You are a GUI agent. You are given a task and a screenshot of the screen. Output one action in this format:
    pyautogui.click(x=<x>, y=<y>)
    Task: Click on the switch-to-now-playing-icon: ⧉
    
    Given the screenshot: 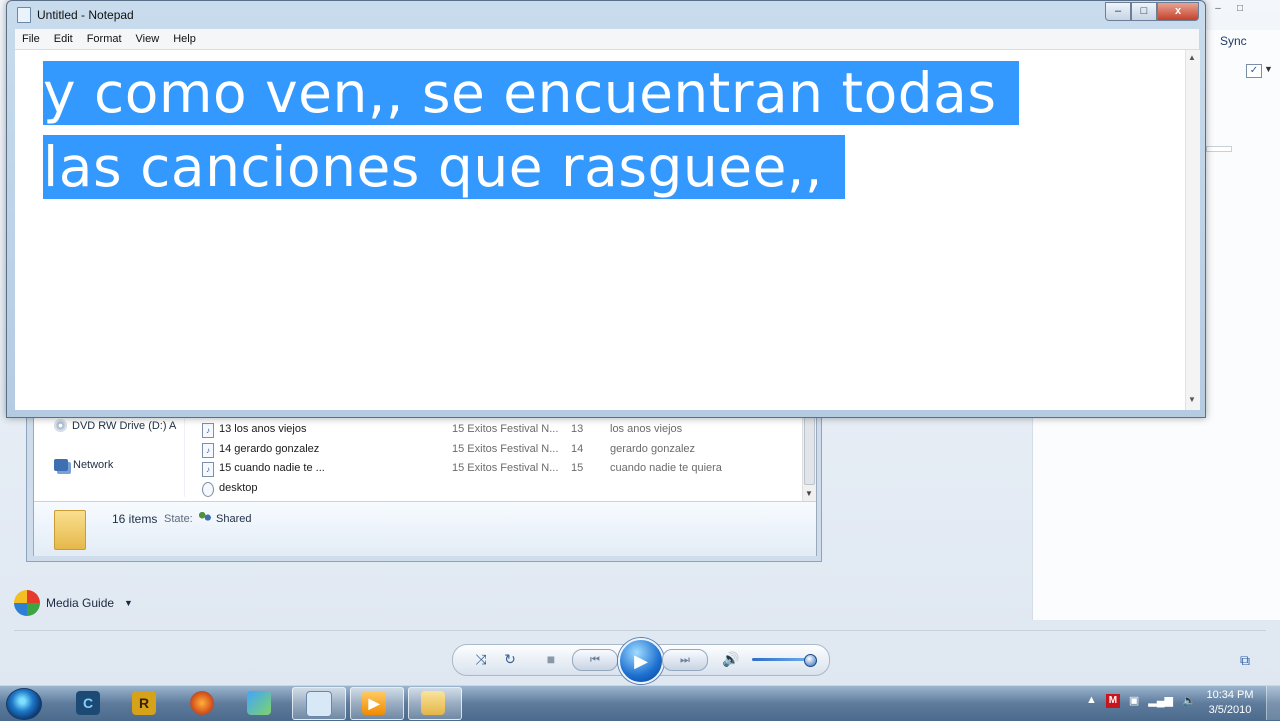 What is the action you would take?
    pyautogui.click(x=1245, y=660)
    